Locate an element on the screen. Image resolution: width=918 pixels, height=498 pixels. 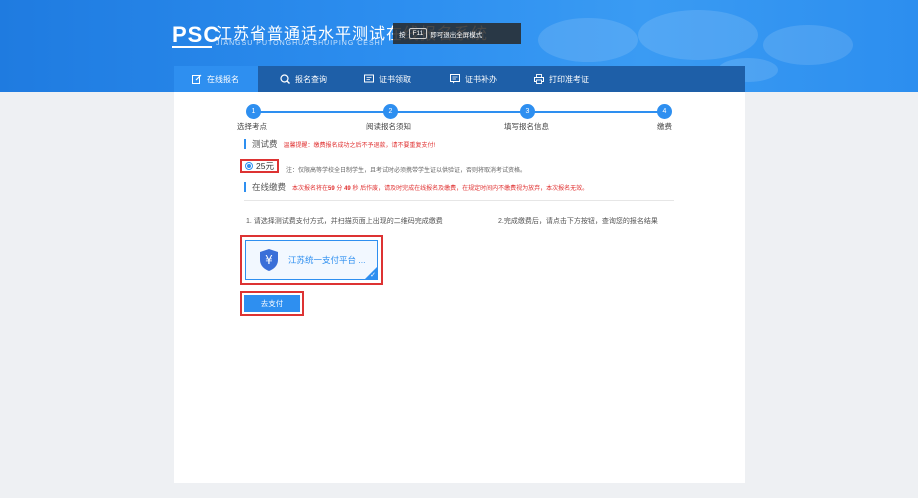
tab-online-register: 在线报名 is located at coordinates (216, 79).